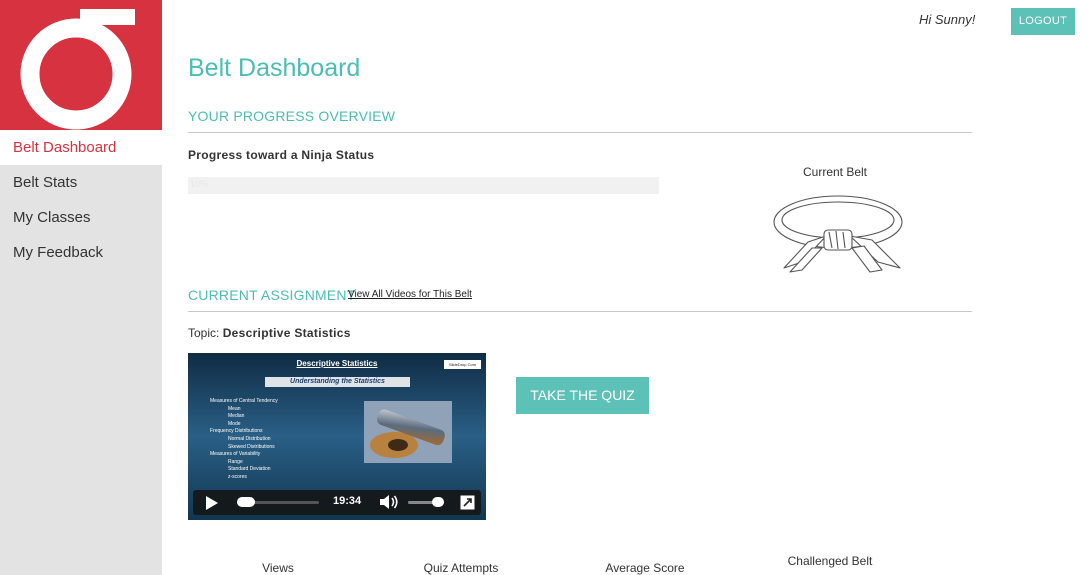  I want to click on video-scrubber, so click(278, 502).